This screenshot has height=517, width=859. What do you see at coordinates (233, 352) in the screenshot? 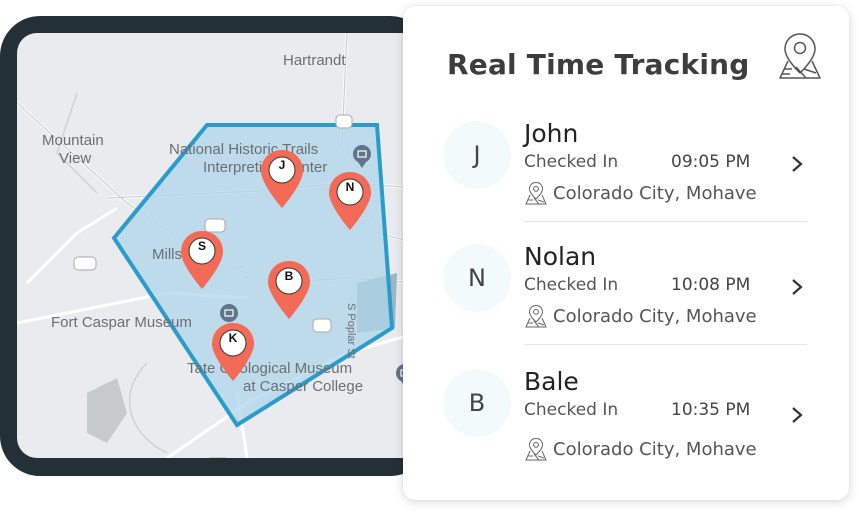
I see `map-pin-k: K` at bounding box center [233, 352].